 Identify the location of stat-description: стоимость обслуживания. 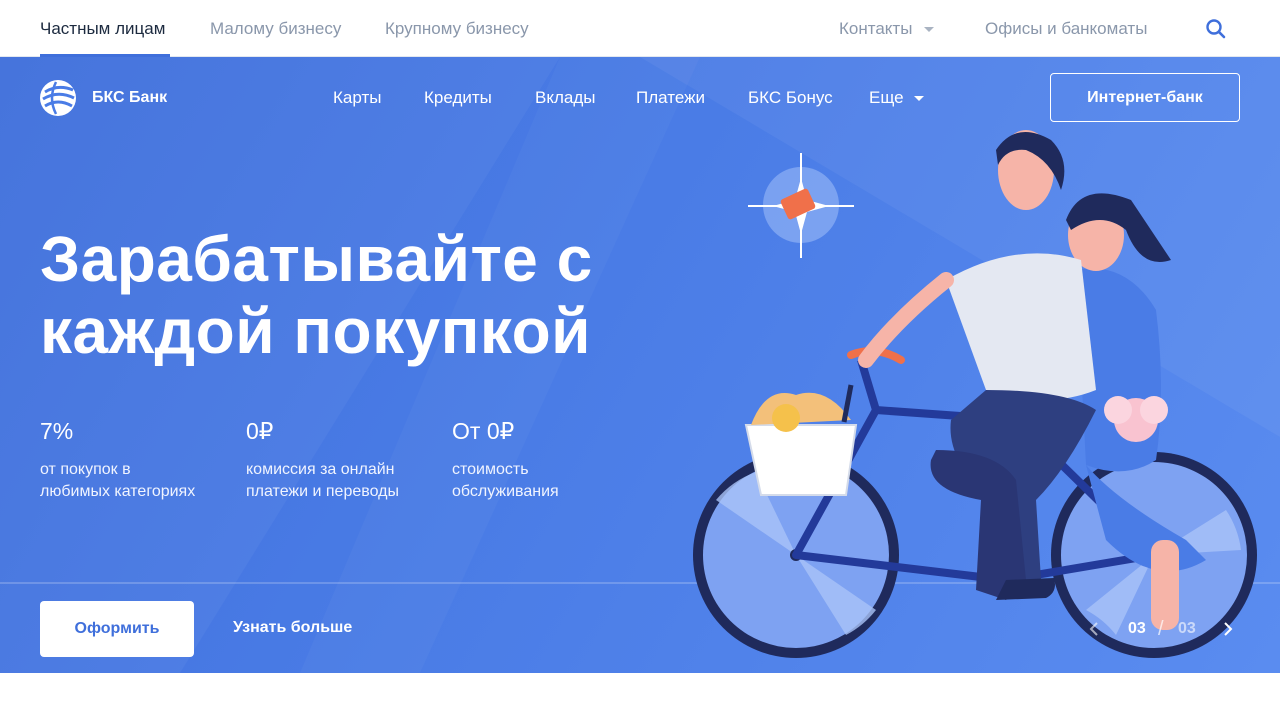
(547, 481).